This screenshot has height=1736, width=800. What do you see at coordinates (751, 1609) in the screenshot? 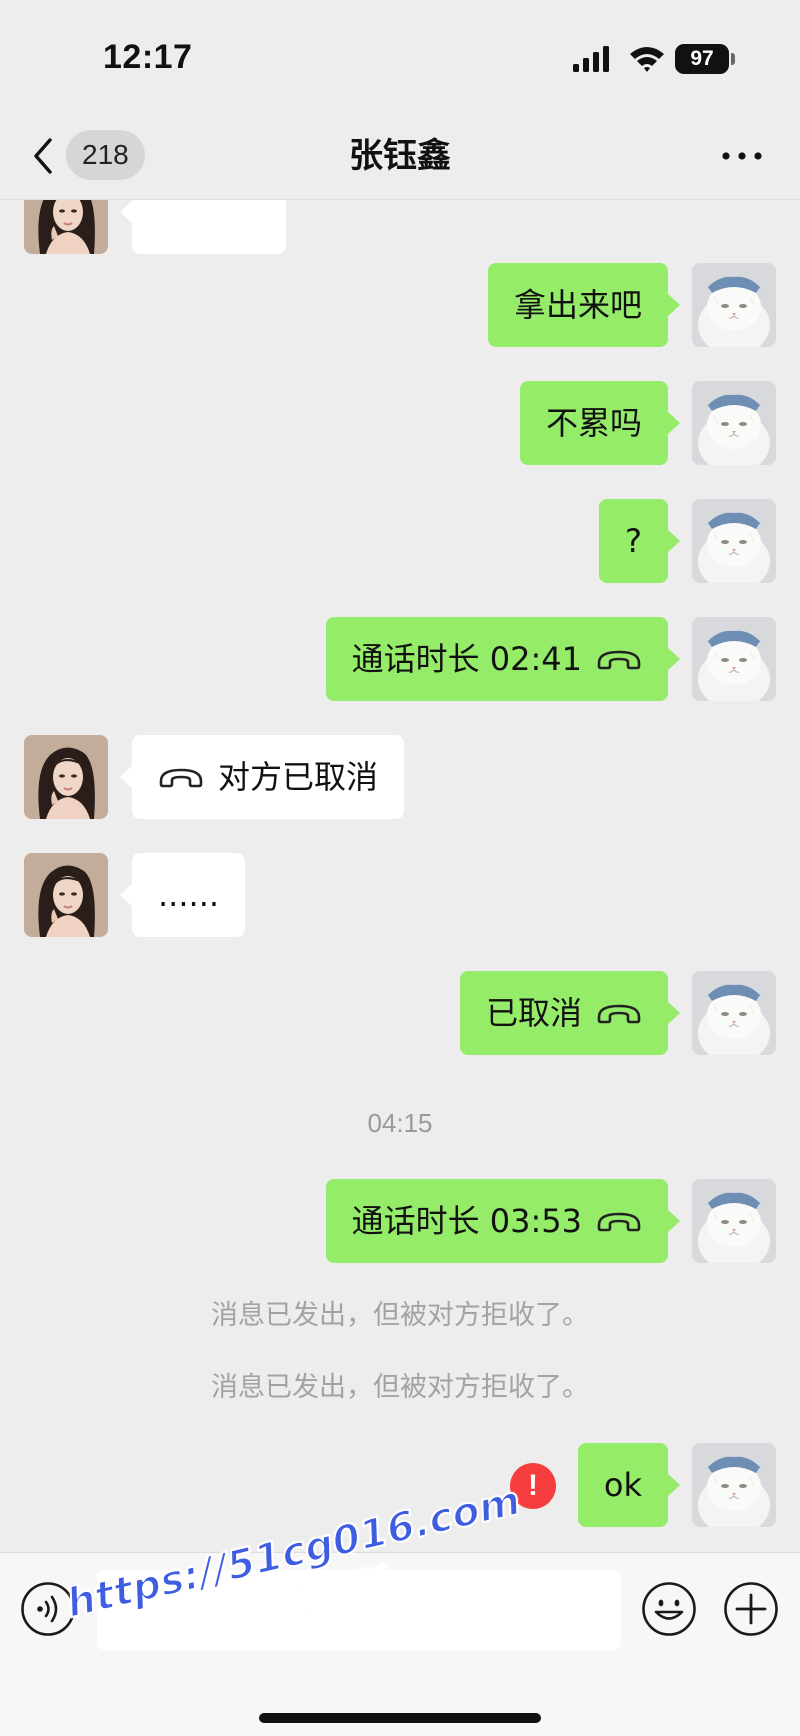
I see `plus-icon` at bounding box center [751, 1609].